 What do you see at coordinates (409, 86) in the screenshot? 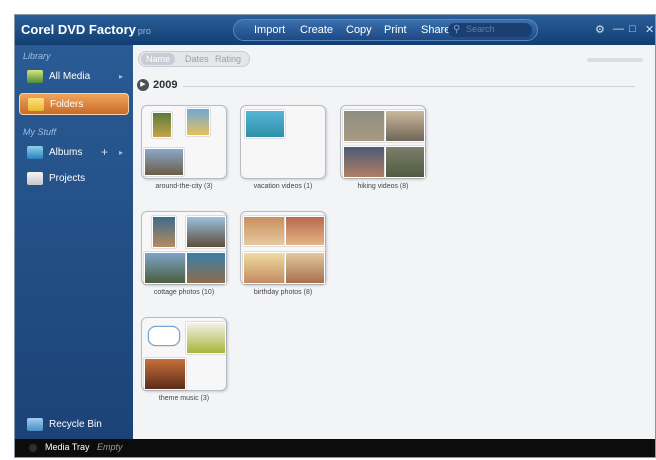
I see `year-divider` at bounding box center [409, 86].